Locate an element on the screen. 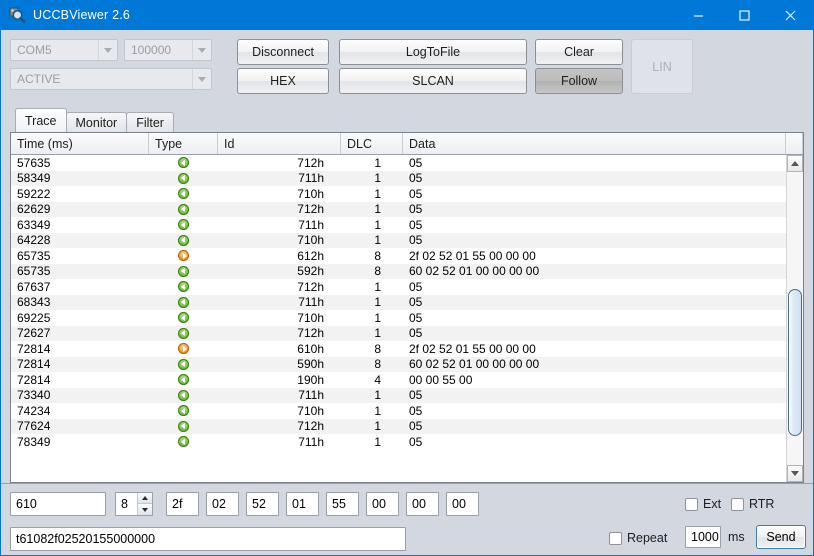  send-button: Send is located at coordinates (781, 537).